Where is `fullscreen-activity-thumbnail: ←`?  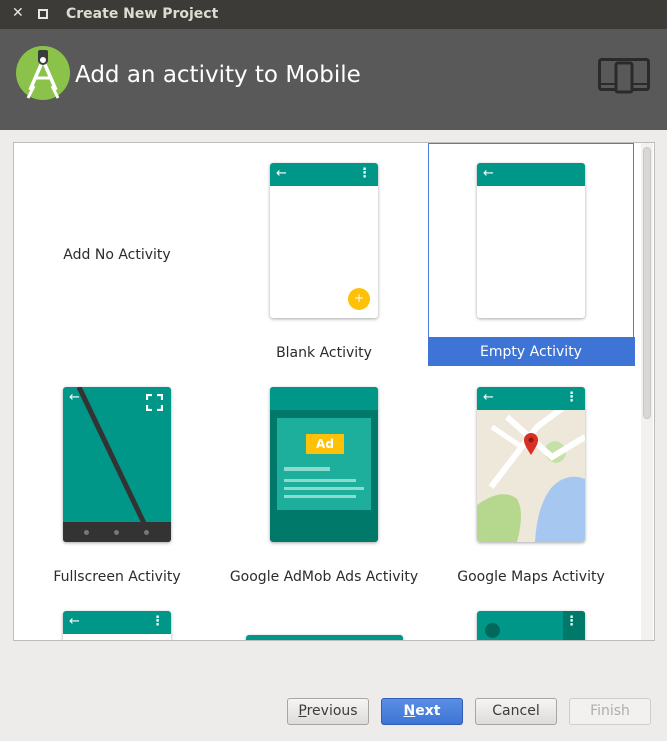
fullscreen-activity-thumbnail: ← is located at coordinates (117, 464).